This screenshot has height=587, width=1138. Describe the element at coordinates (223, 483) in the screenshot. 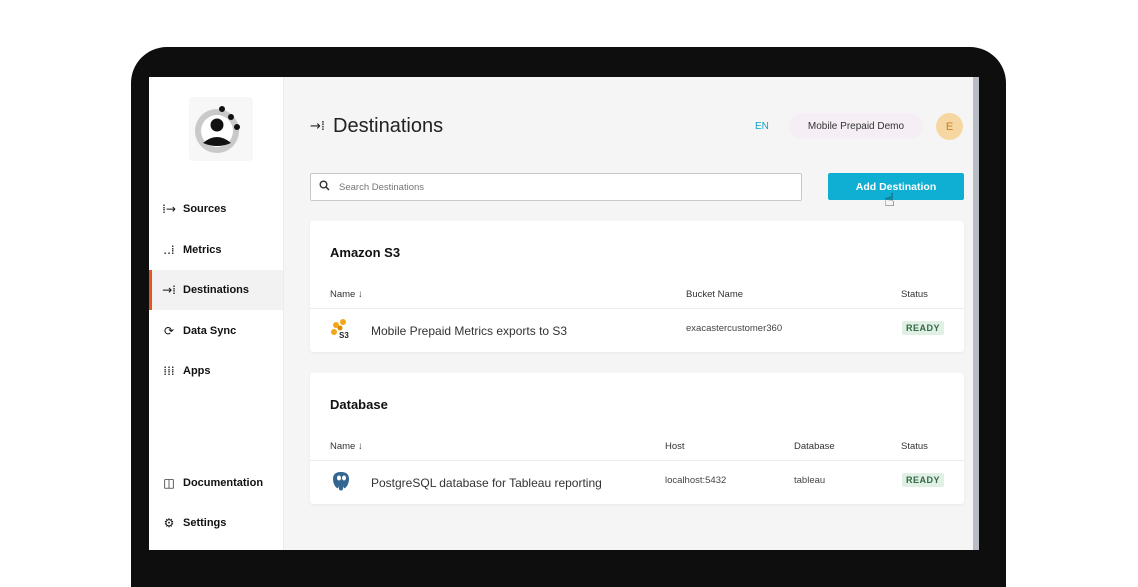

I see `sidebar-item-label: Documentation` at that location.